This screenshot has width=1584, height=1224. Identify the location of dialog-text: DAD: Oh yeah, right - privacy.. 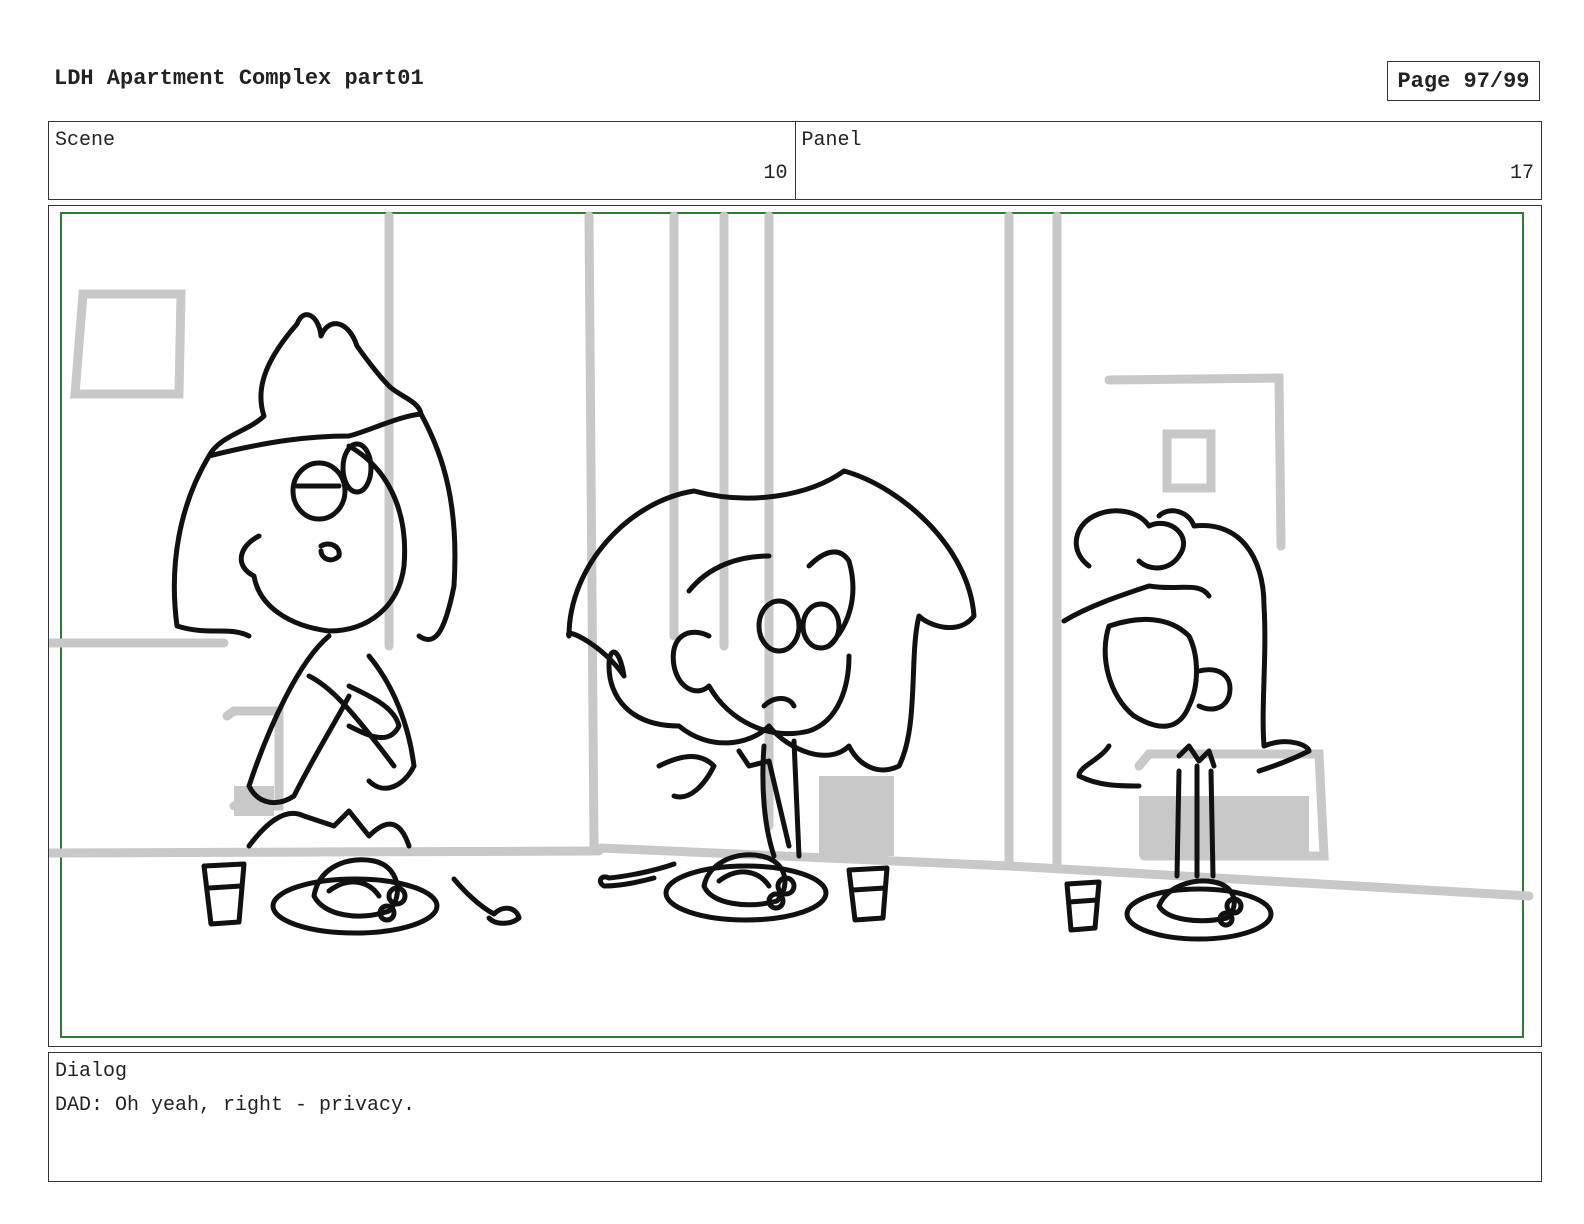
(235, 1105).